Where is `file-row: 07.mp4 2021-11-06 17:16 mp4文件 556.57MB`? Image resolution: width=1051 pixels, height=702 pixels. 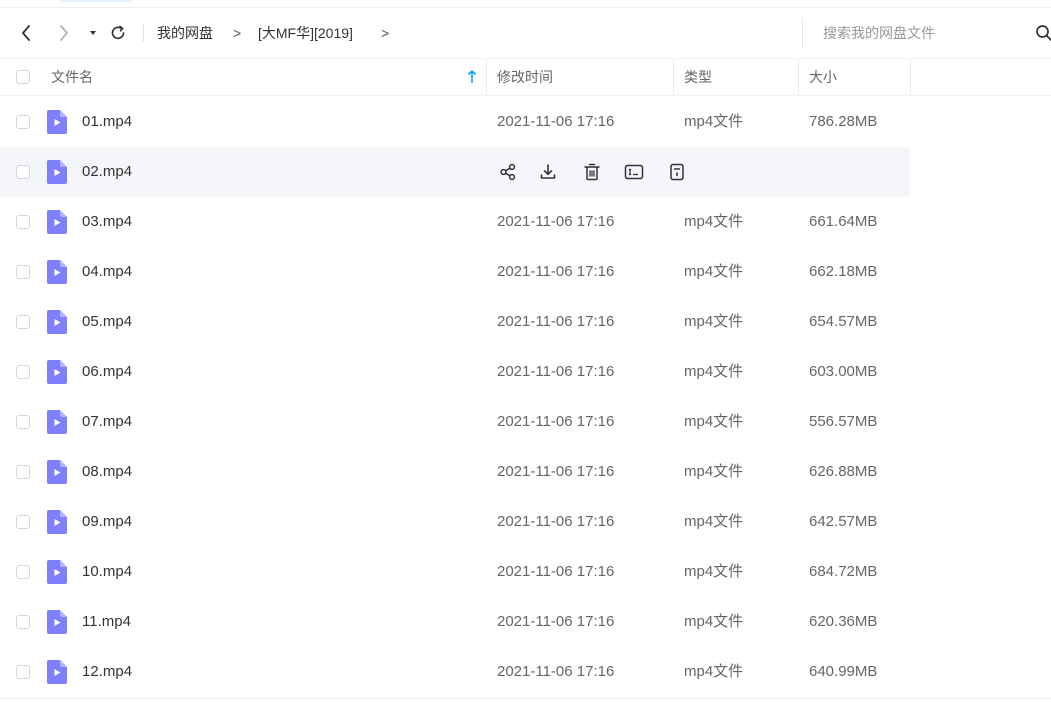 file-row: 07.mp4 2021-11-06 17:16 mp4文件 556.57MB is located at coordinates (525, 422).